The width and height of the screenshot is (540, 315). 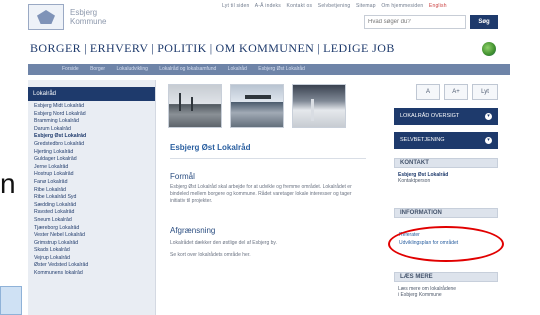 I want to click on sidebar-item: Tjæreborg Lokalråd, so click(x=94, y=229).